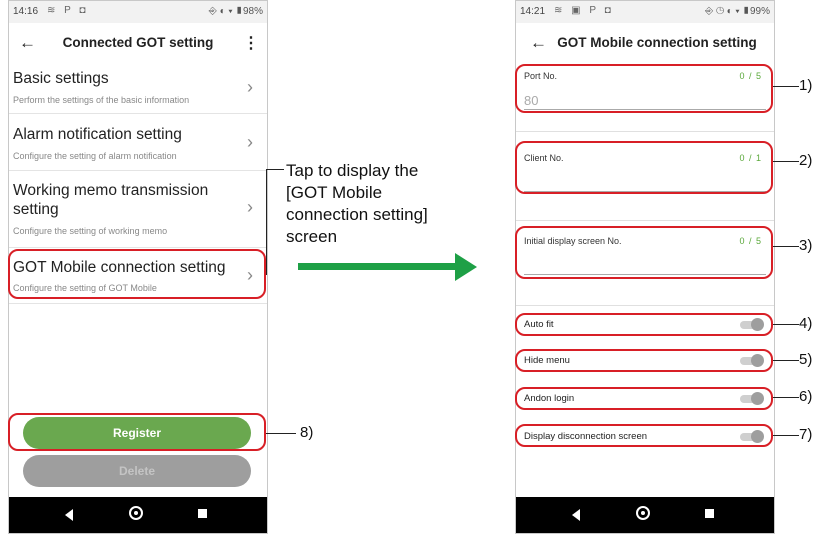  What do you see at coordinates (806, 359) in the screenshot?
I see `callout-5: 5)` at bounding box center [806, 359].